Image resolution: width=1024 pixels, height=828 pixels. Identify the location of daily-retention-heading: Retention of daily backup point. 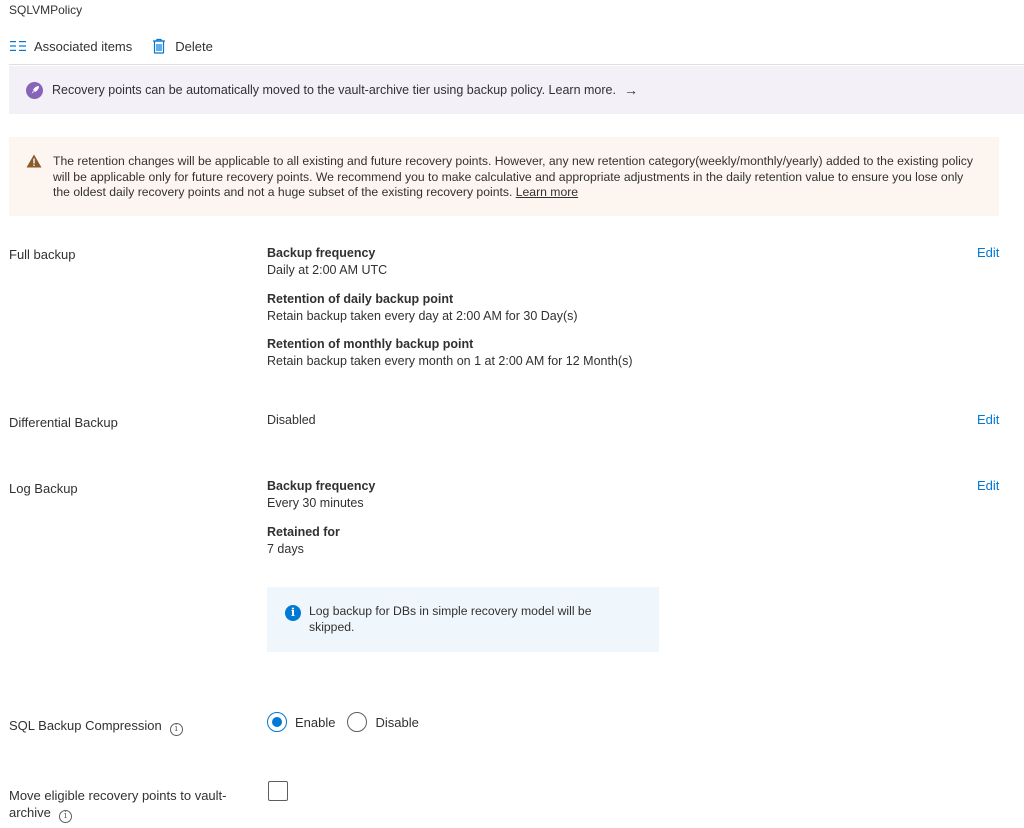
(360, 299).